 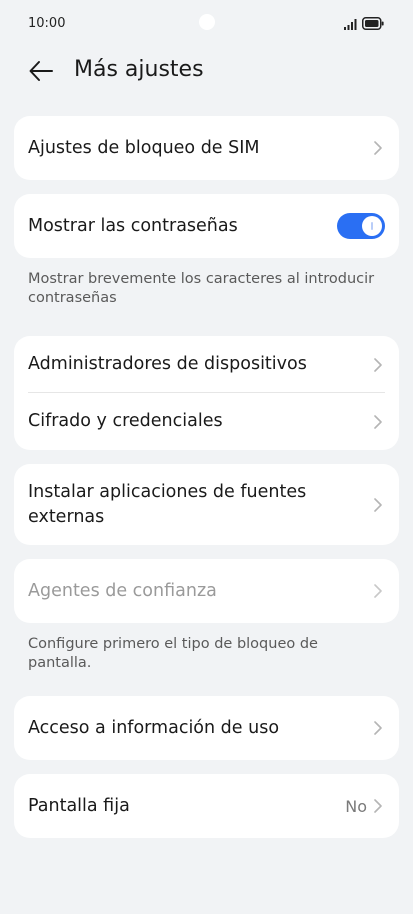 I want to click on sim-lock-card: Ajustes de bloqueo de SIM, so click(x=206, y=148).